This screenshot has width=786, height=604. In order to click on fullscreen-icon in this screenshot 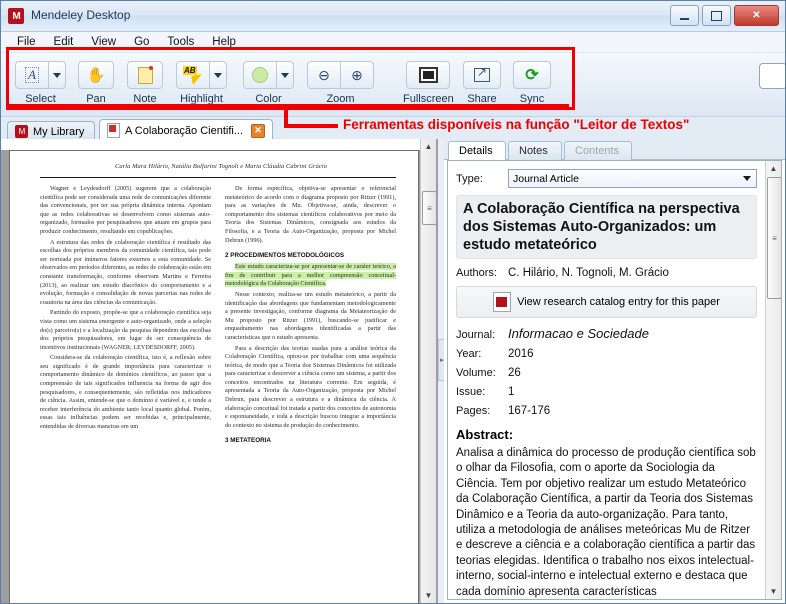, I will do `click(428, 75)`.